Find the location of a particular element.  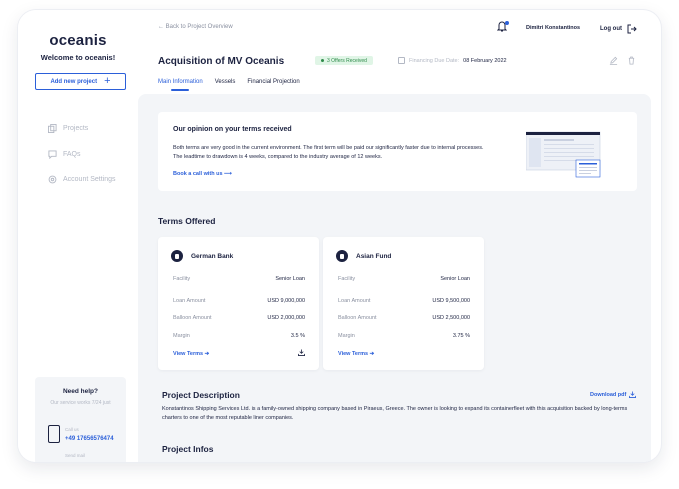

balloon-value: USD 2,000,000 is located at coordinates (286, 318).